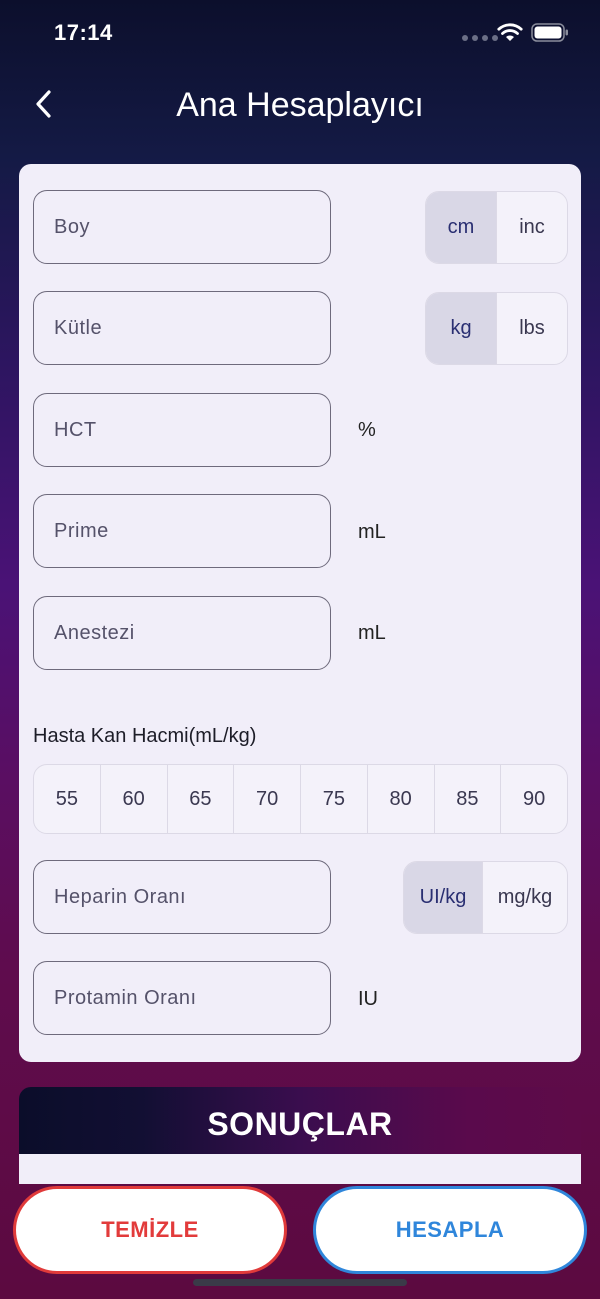  Describe the element at coordinates (372, 532) in the screenshot. I see `prime-unit: mL` at that location.